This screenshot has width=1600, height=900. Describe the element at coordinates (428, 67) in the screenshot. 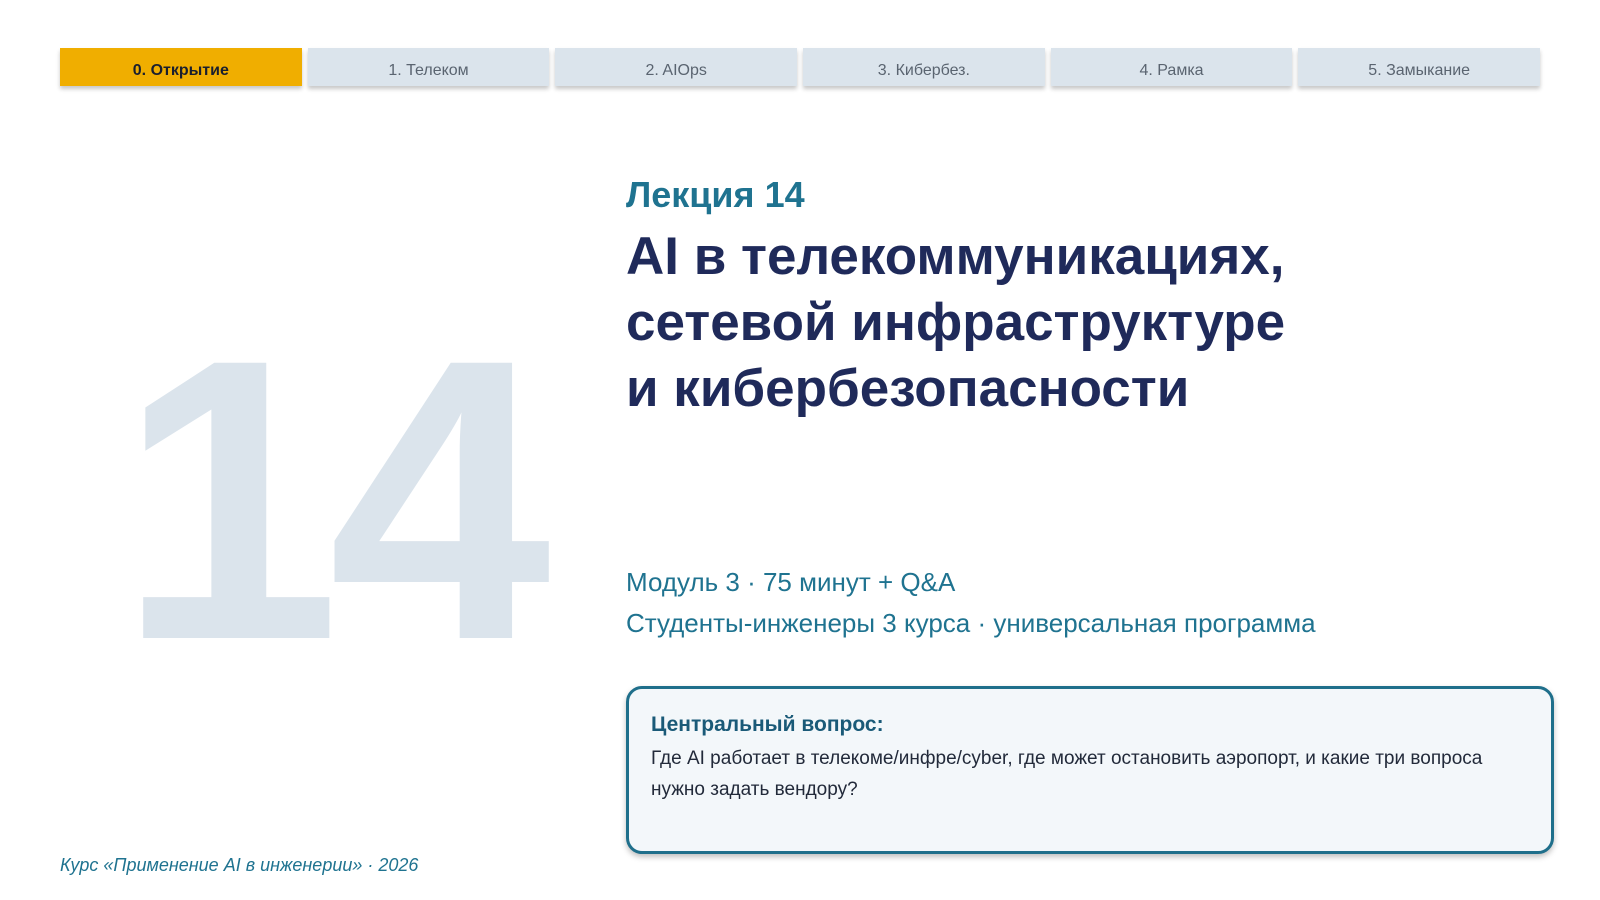

I see `tab-telecom: 1. Телеком` at that location.